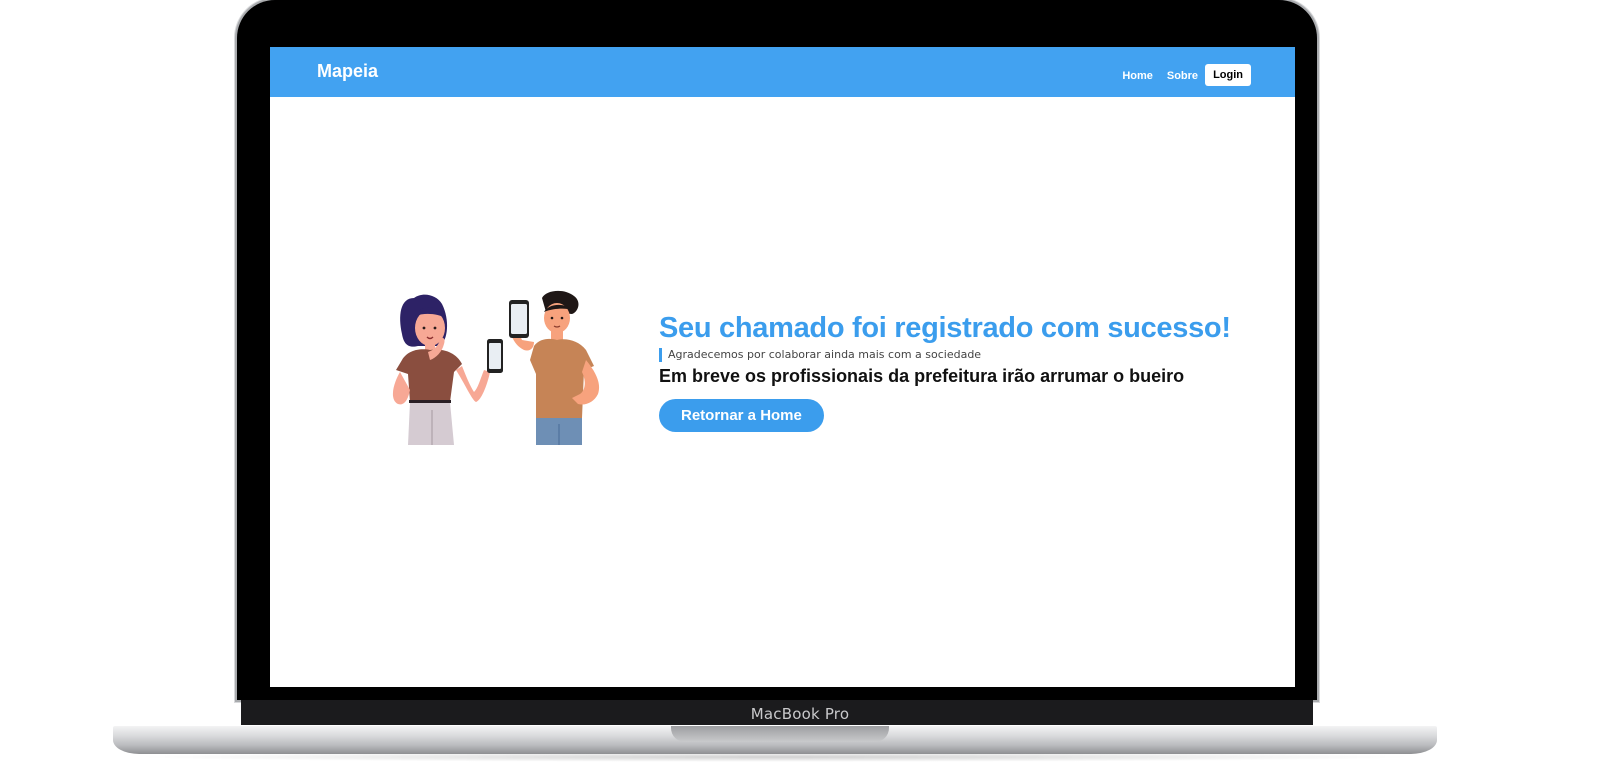 This screenshot has width=1600, height=770. I want to click on man-figure, so click(554, 367).